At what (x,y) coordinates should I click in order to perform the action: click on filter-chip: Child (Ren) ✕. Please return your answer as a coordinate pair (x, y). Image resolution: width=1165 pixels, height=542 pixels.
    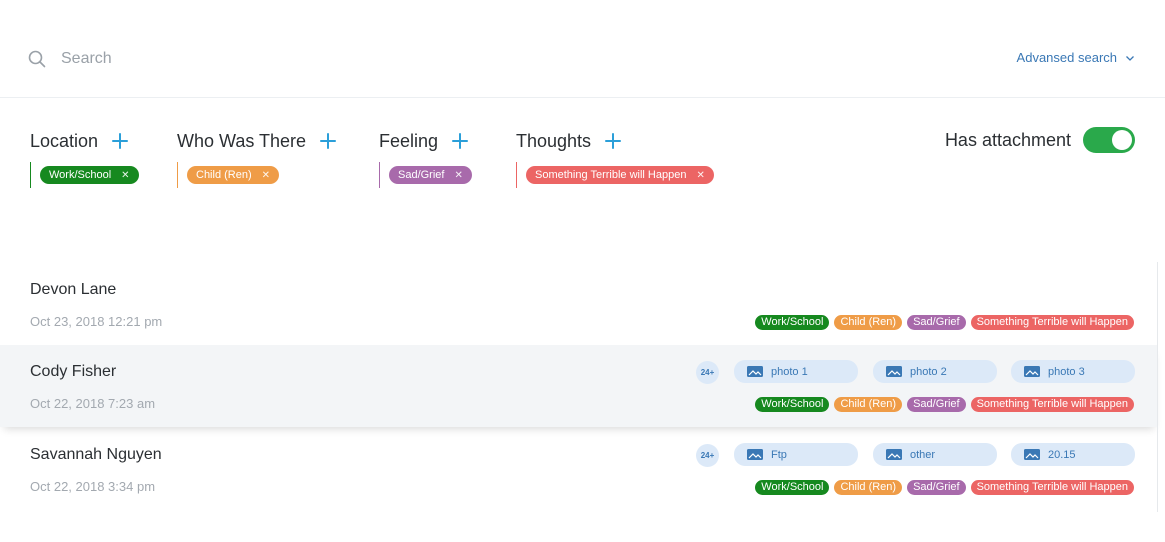
    Looking at the image, I should click on (233, 175).